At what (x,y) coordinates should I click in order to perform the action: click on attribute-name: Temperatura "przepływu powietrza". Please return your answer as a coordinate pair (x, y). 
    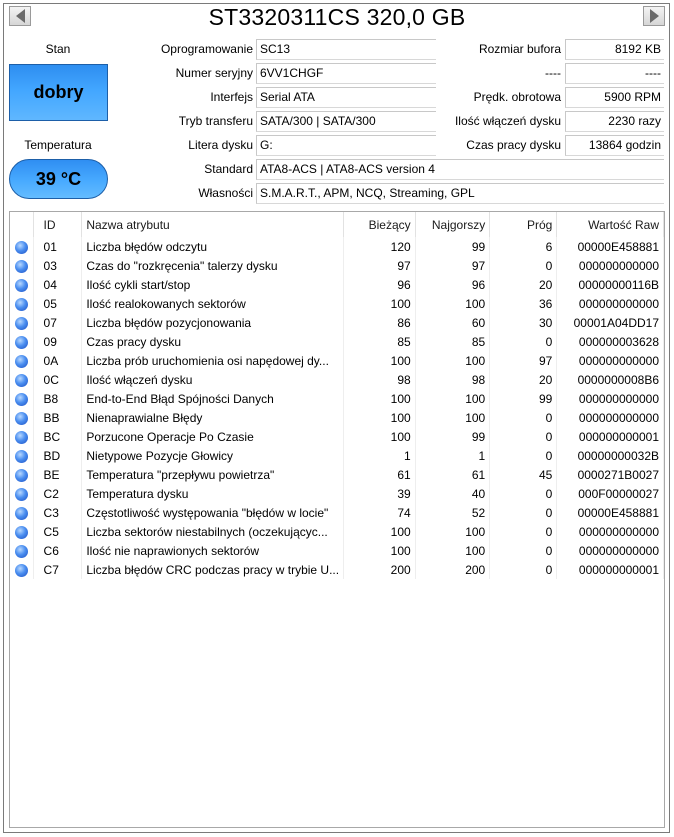
    Looking at the image, I should click on (213, 474).